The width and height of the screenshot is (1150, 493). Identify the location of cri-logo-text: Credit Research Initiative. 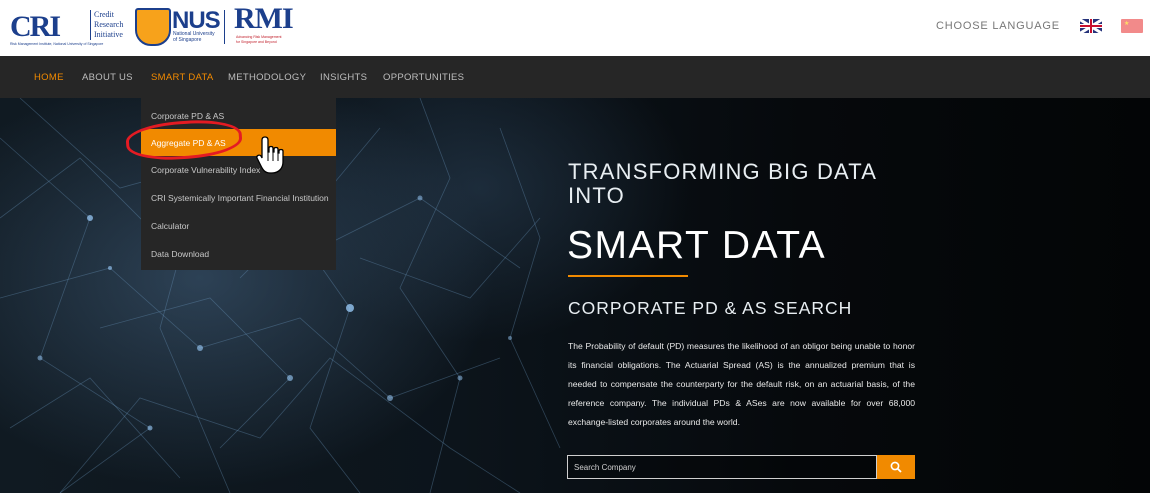
(106, 25).